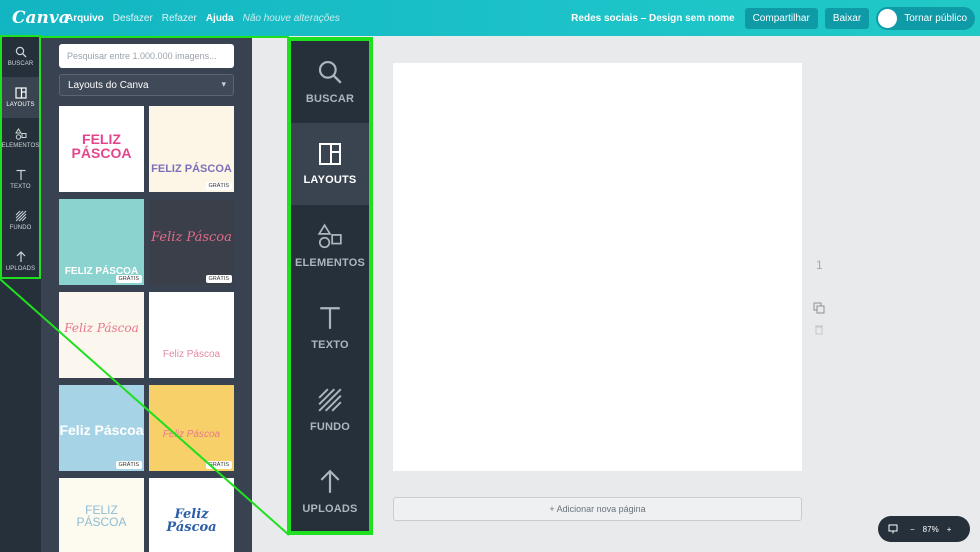 The height and width of the screenshot is (552, 980). I want to click on big-nav-label: ELEMENTOS, so click(330, 263).